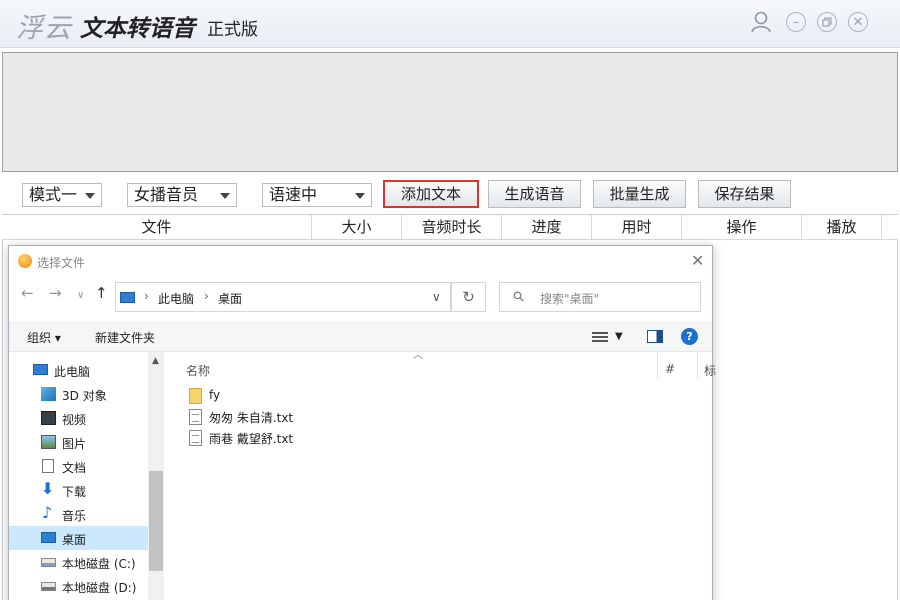 Image resolution: width=900 pixels, height=600 pixels. I want to click on speed-select: 语速中, so click(317, 195).